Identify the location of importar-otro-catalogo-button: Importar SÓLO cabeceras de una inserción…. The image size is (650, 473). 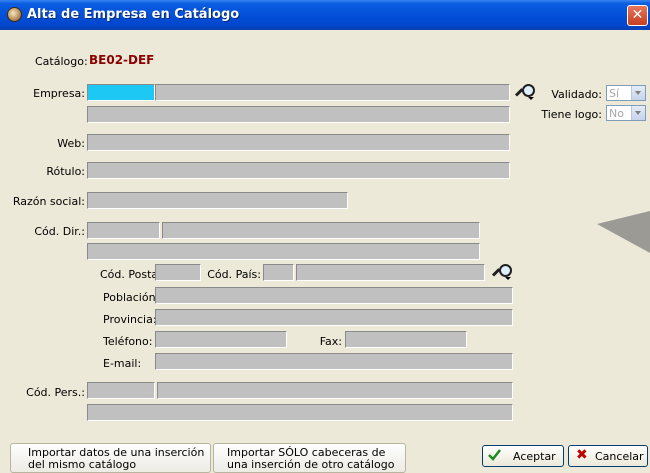
(309, 458).